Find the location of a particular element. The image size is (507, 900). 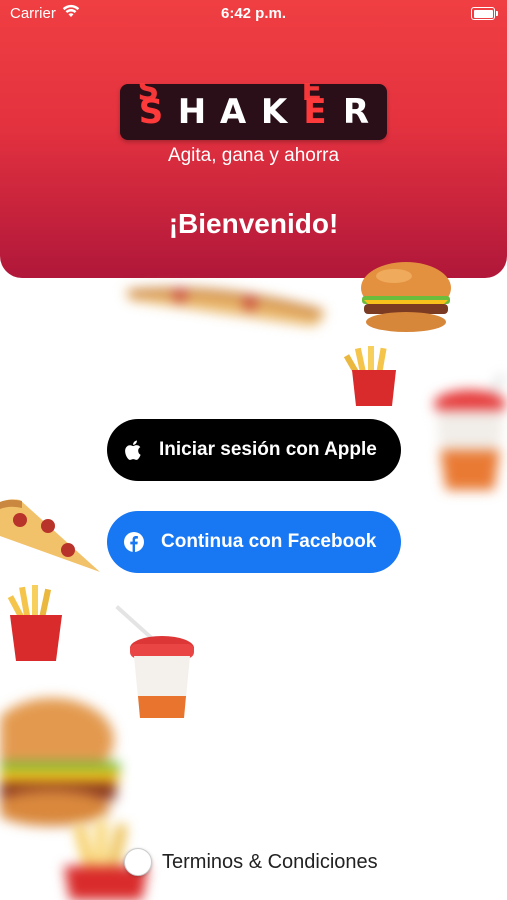

apple-icon is located at coordinates (134, 450).